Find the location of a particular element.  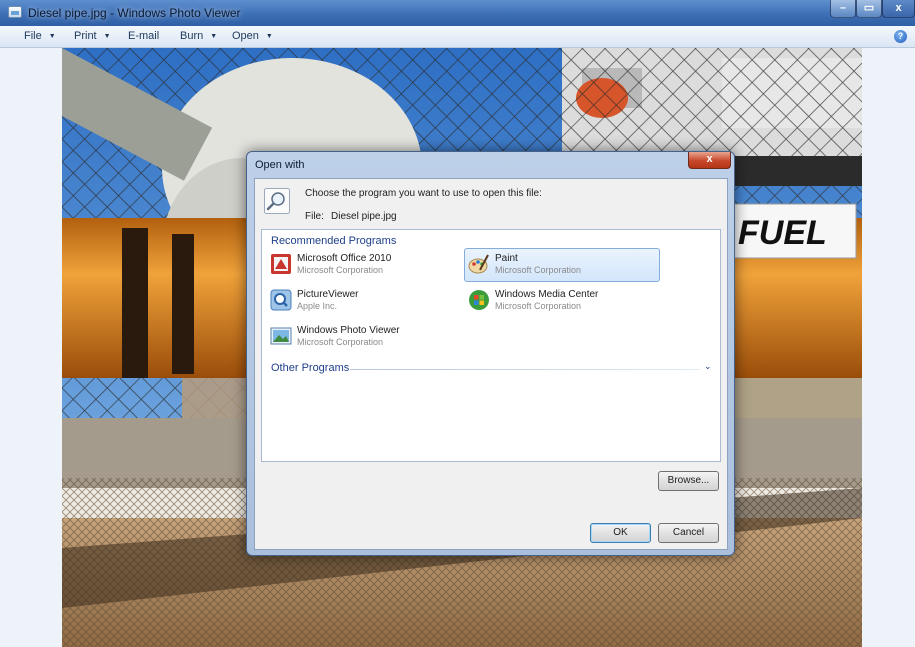

pipe-sign-text: FUEL is located at coordinates (782, 233).